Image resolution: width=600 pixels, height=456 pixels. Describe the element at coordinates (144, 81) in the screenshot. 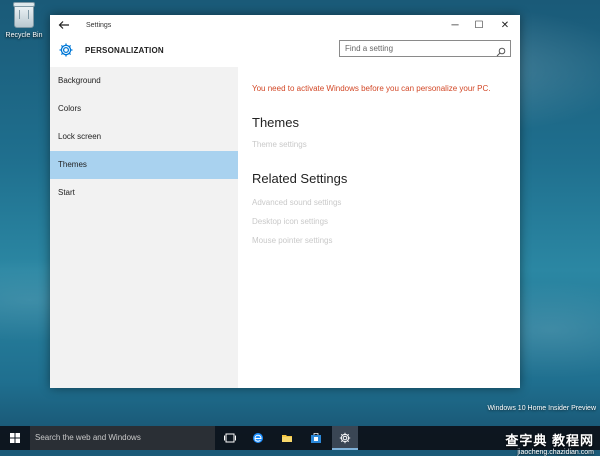

I see `nav-item-background: Background` at that location.